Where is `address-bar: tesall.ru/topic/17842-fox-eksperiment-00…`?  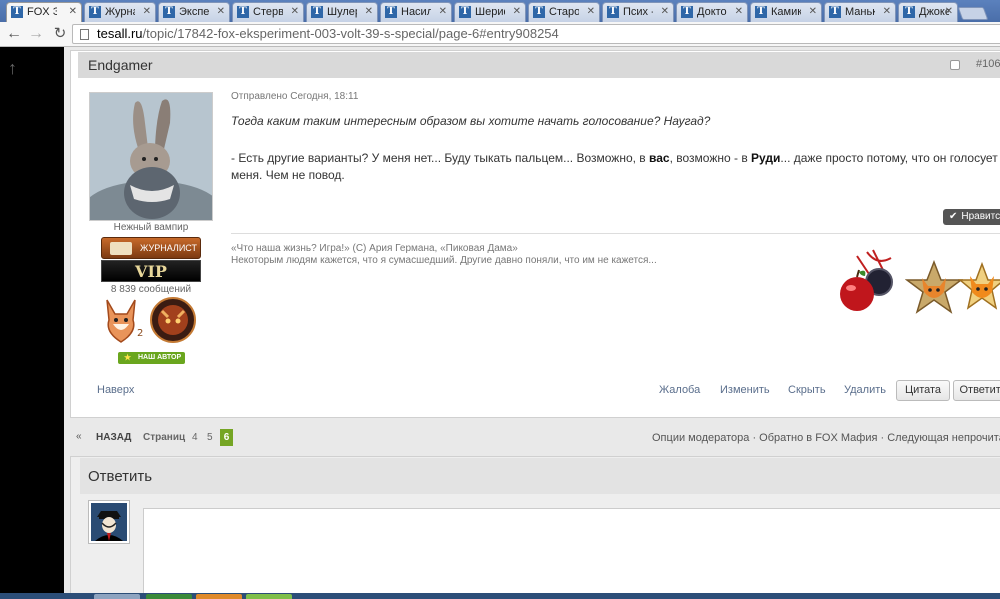
address-bar: tesall.ru/topic/17842-fox-eksperiment-00… is located at coordinates (536, 34).